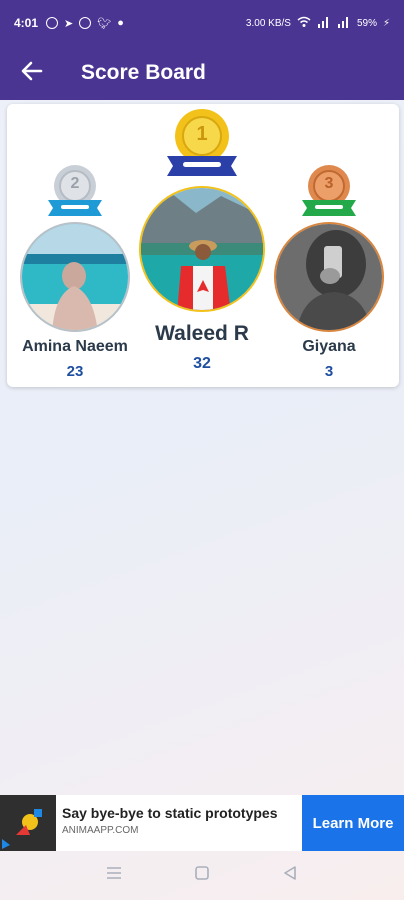 The image size is (404, 900). I want to click on rank-label: 1, so click(202, 134).